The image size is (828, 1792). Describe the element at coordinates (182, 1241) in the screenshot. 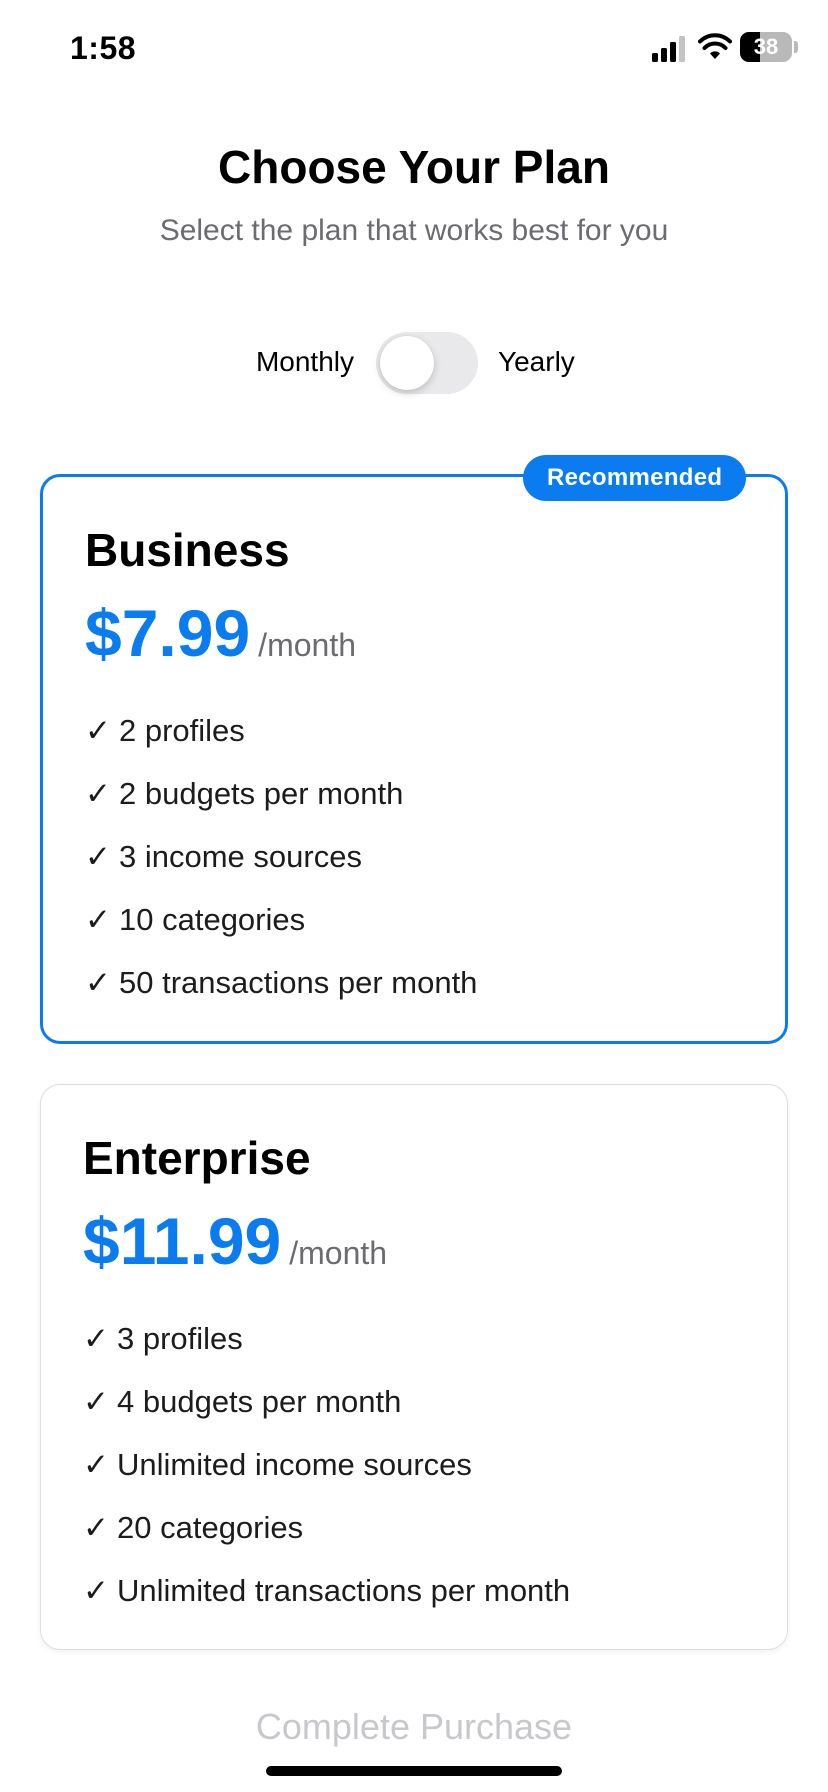

I see `plan-price: $11.99` at that location.